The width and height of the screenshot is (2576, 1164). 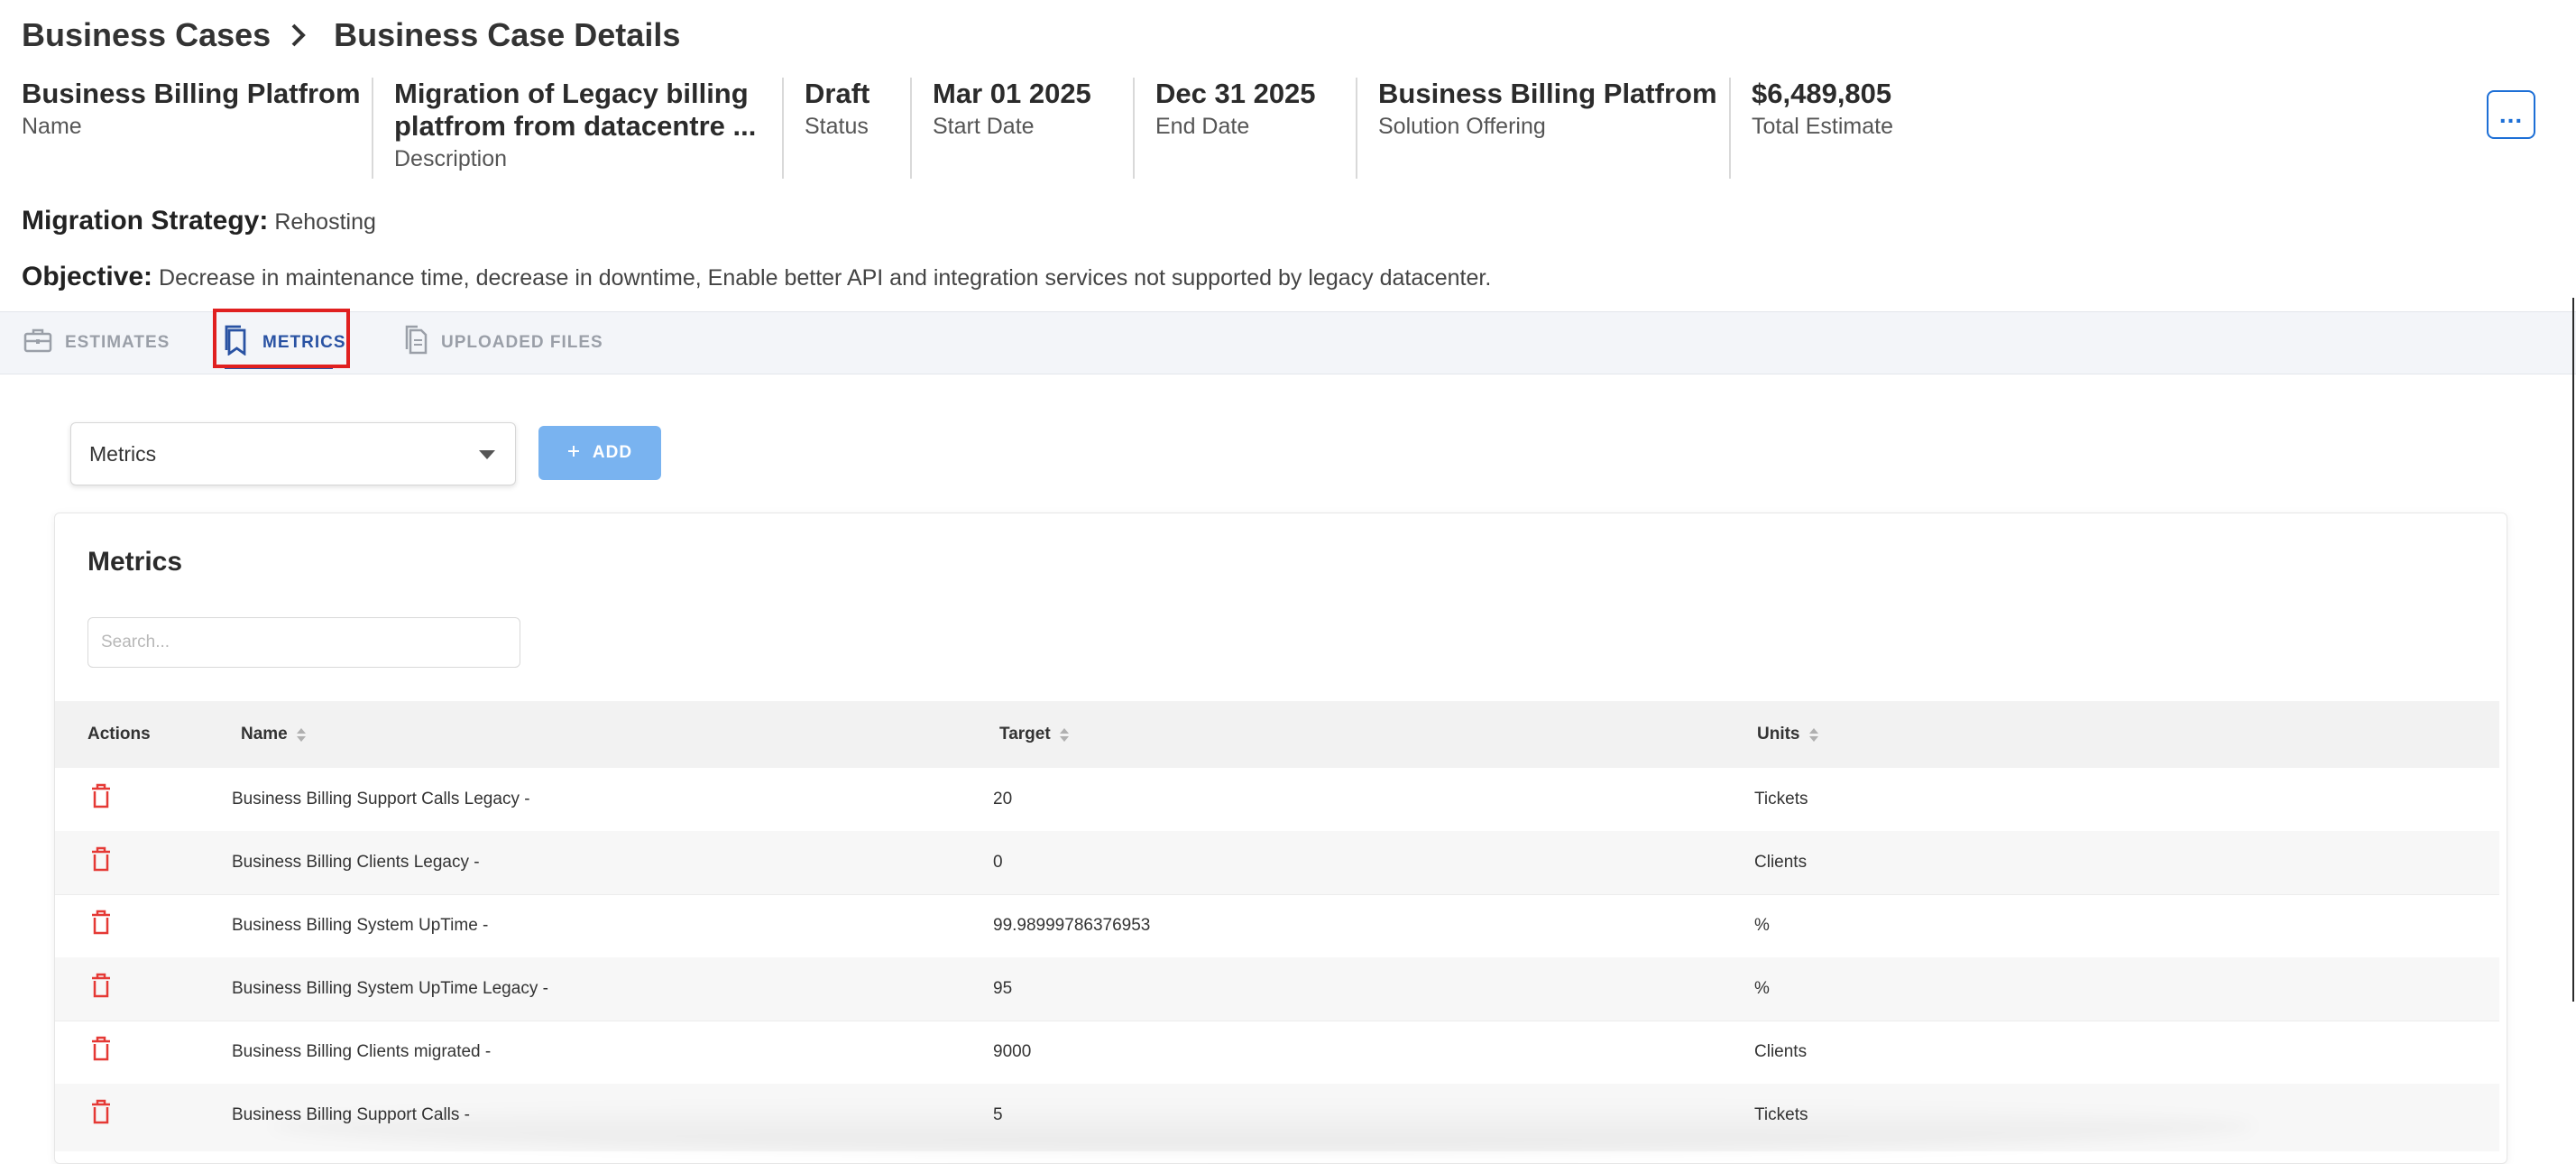 I want to click on tab-bar: ESTIMATES METRICS UPLOADED FILES, so click(x=1288, y=342).